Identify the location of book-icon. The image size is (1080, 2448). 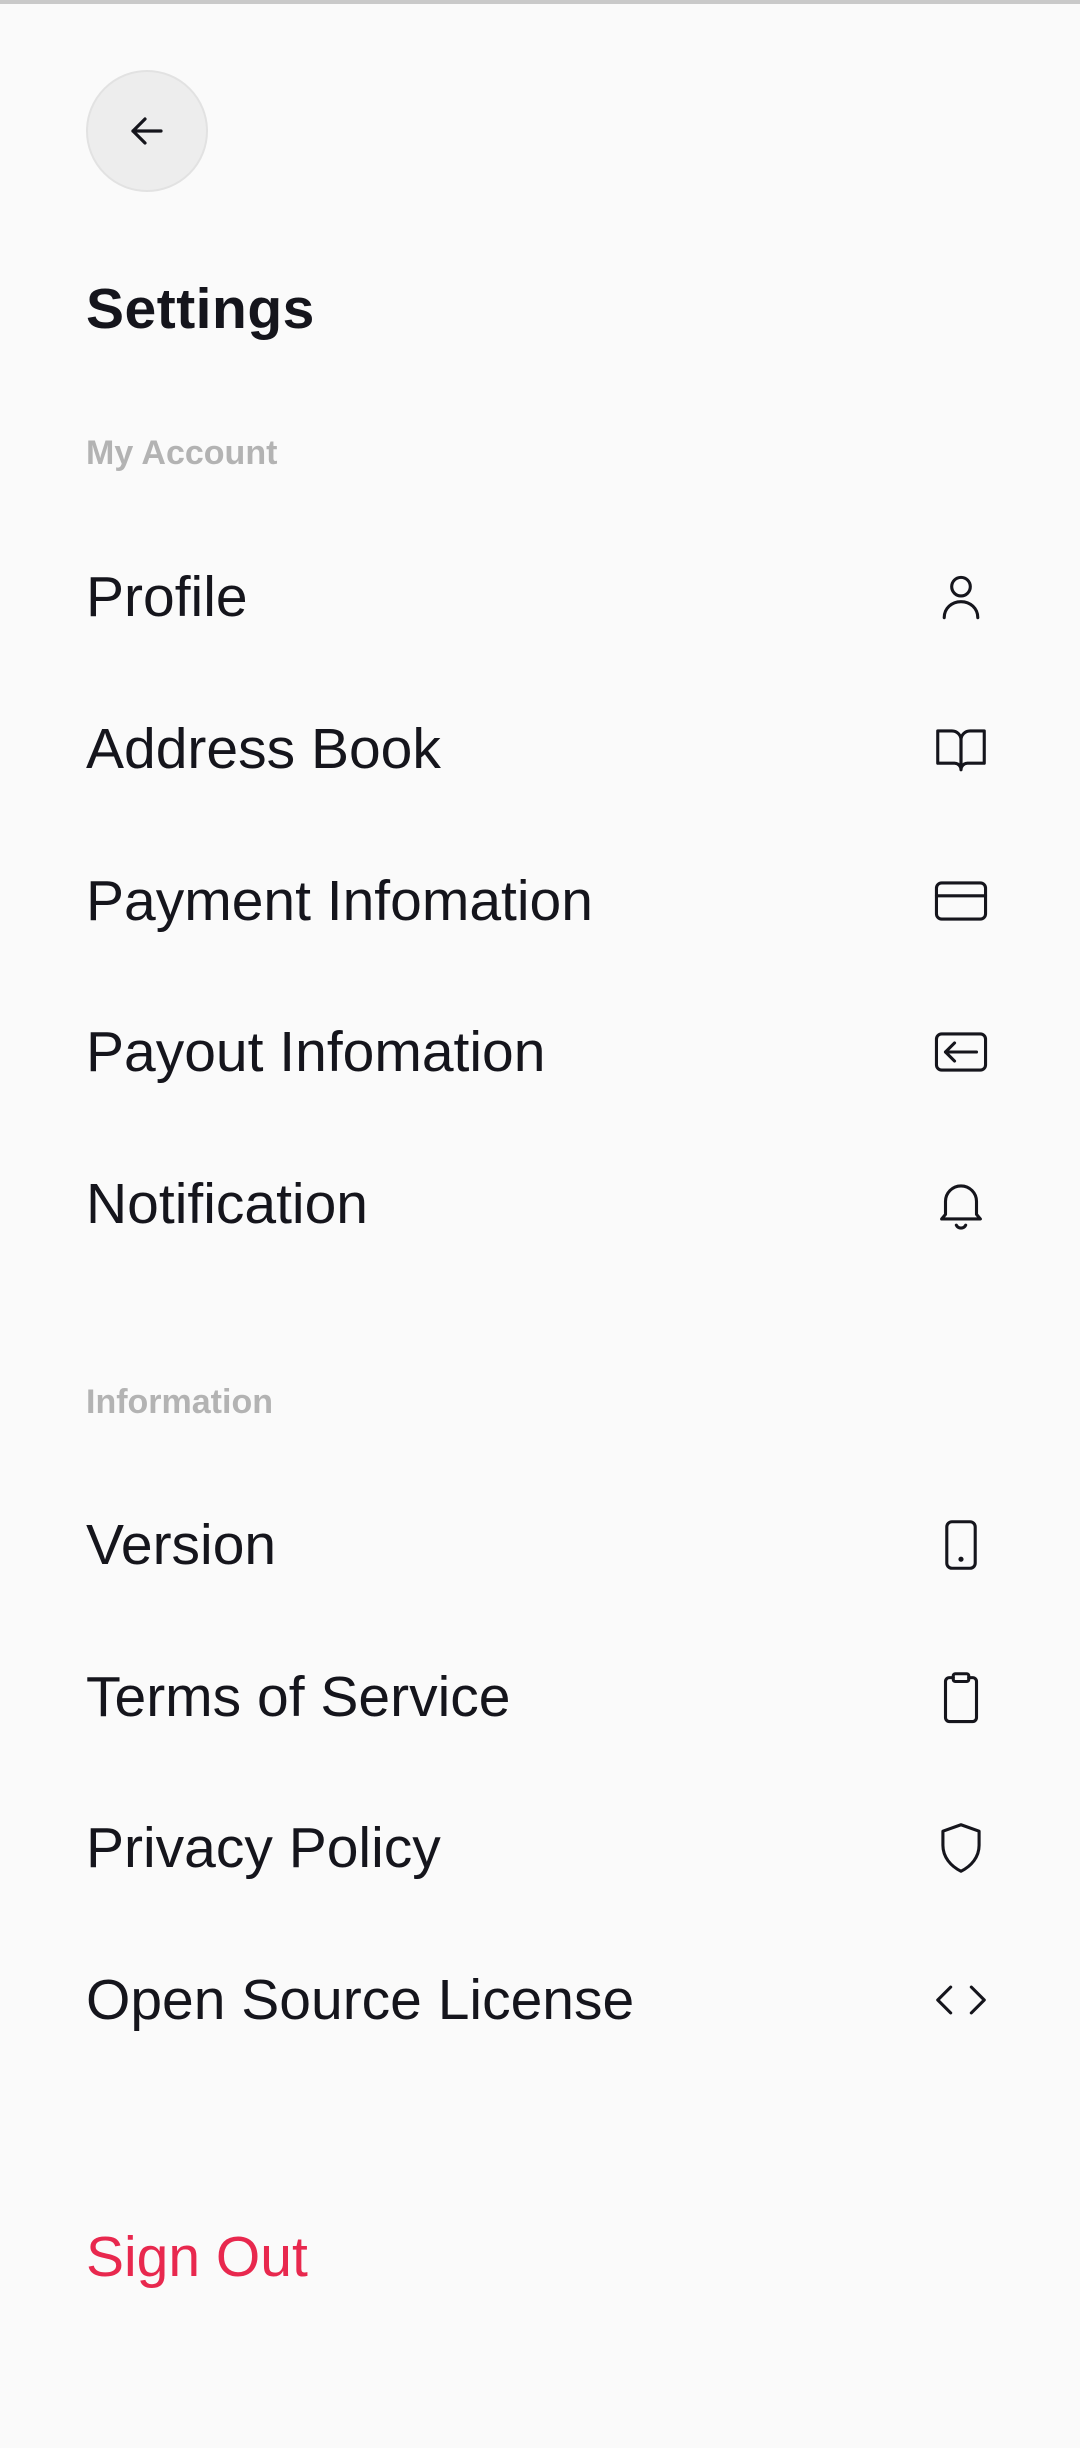
(961, 749).